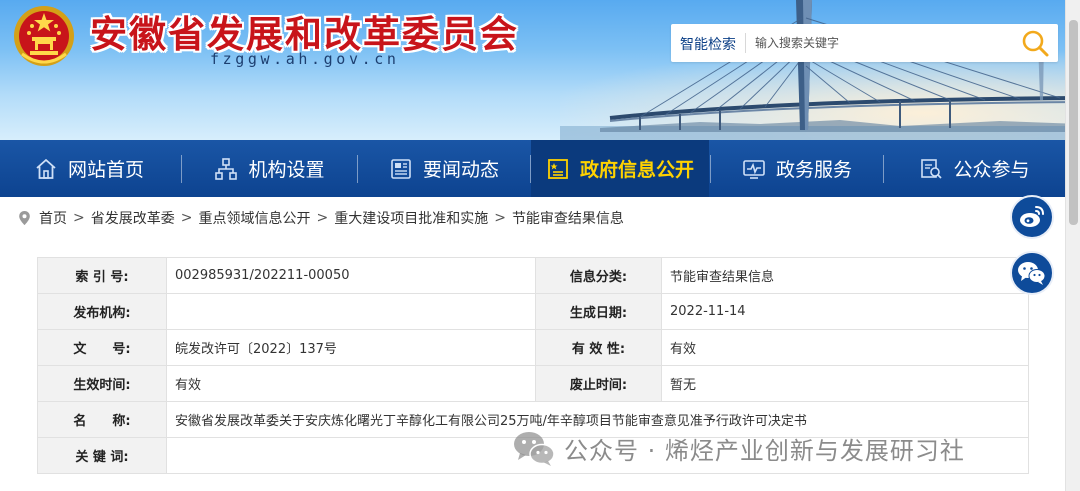 Image resolution: width=1080 pixels, height=491 pixels. Describe the element at coordinates (745, 43) in the screenshot. I see `search-divider` at that location.